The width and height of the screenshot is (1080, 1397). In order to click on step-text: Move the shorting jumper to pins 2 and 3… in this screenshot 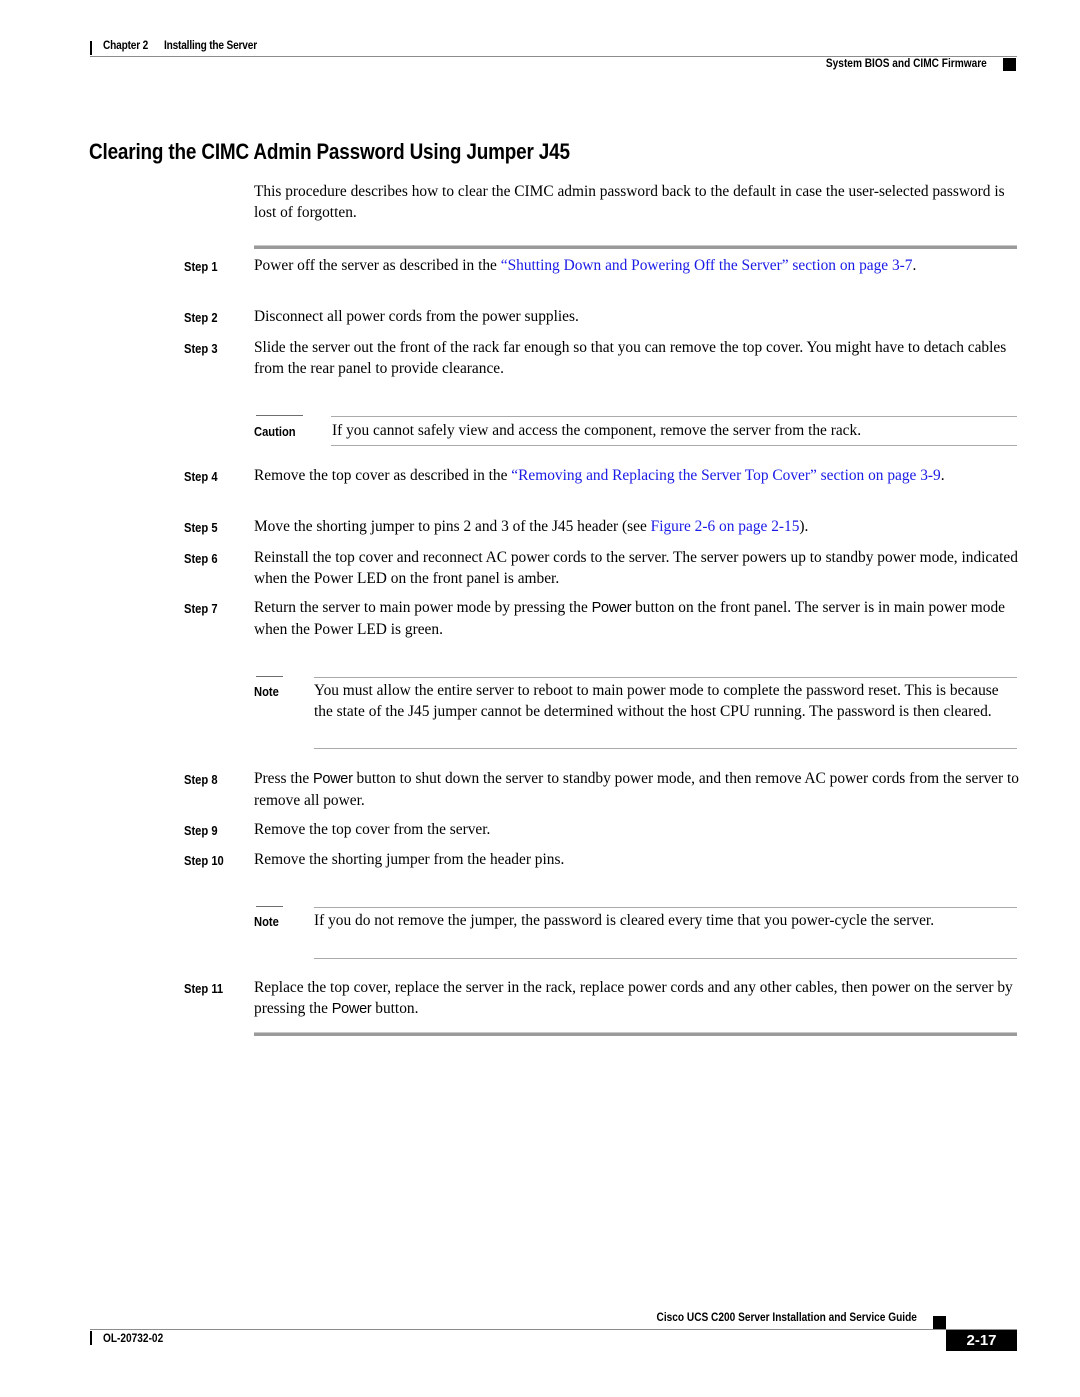, I will do `click(636, 526)`.